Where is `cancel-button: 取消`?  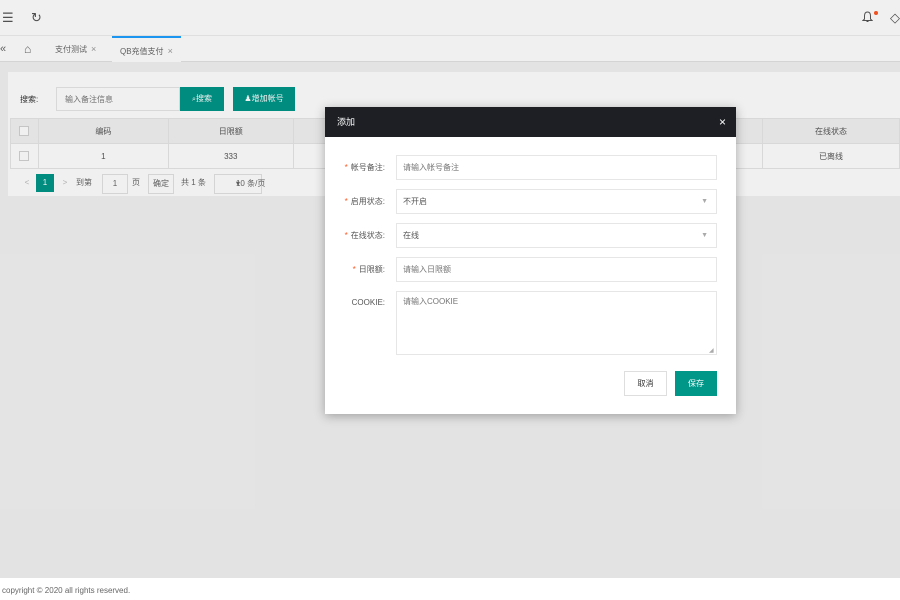
cancel-button: 取消 is located at coordinates (645, 383).